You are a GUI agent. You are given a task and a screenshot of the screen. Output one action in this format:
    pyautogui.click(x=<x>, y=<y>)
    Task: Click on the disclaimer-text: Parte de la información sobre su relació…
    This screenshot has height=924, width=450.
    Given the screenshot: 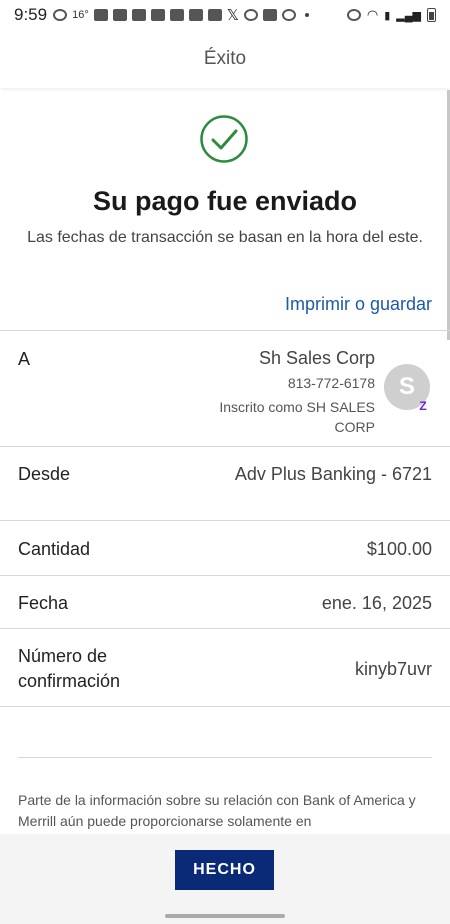 What is the action you would take?
    pyautogui.click(x=217, y=810)
    